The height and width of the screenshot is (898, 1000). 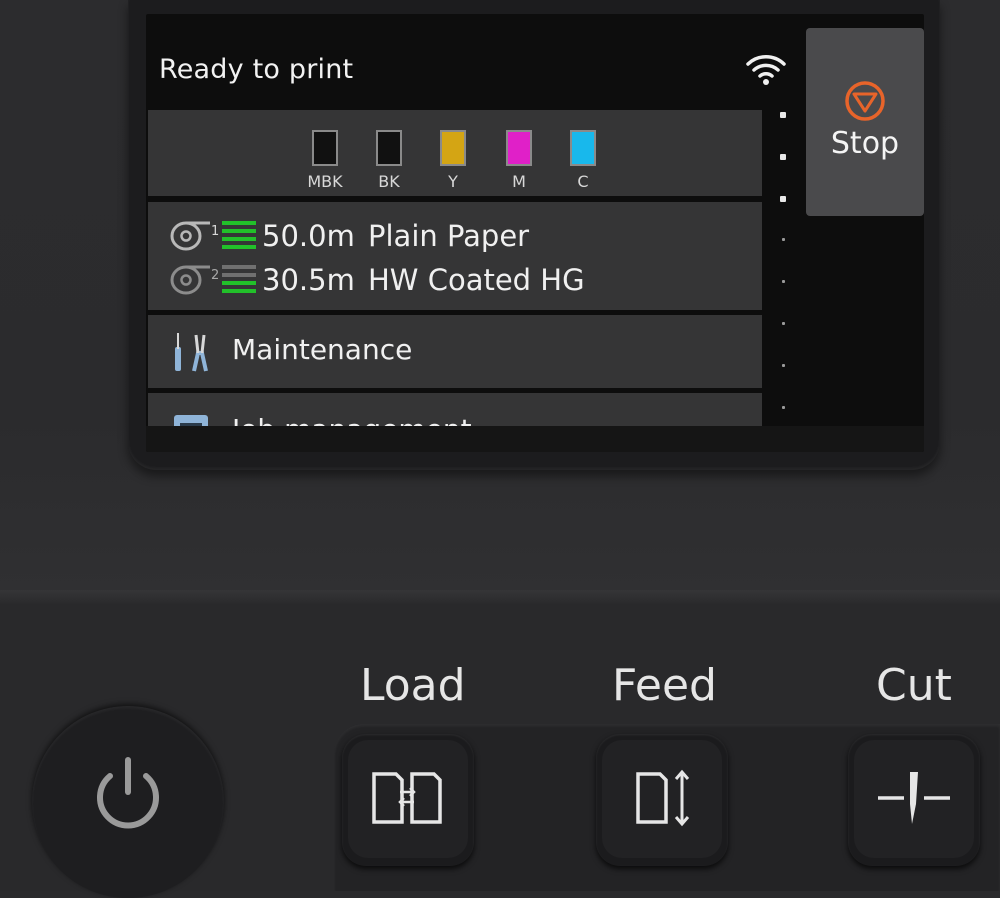 I want to click on roll-length: 50.0m, so click(x=308, y=236).